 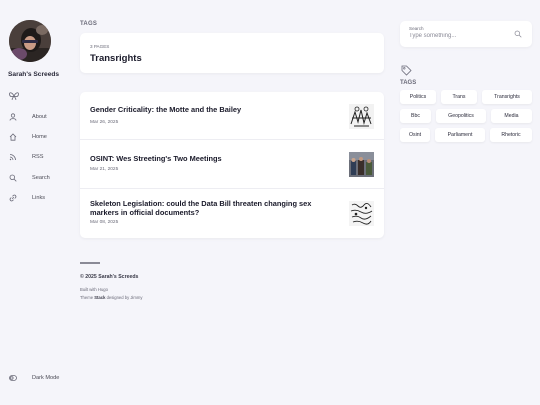 What do you see at coordinates (116, 58) in the screenshot?
I see `page-title: Transrights` at bounding box center [116, 58].